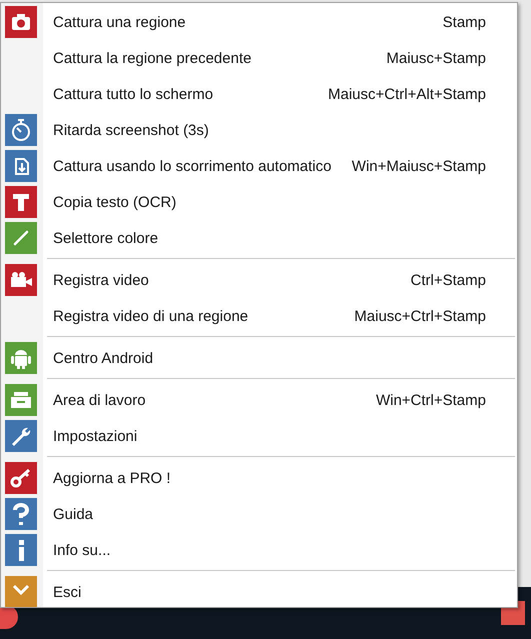 This screenshot has width=531, height=639. Describe the element at coordinates (120, 22) in the screenshot. I see `item-label: Cattura una regione` at that location.